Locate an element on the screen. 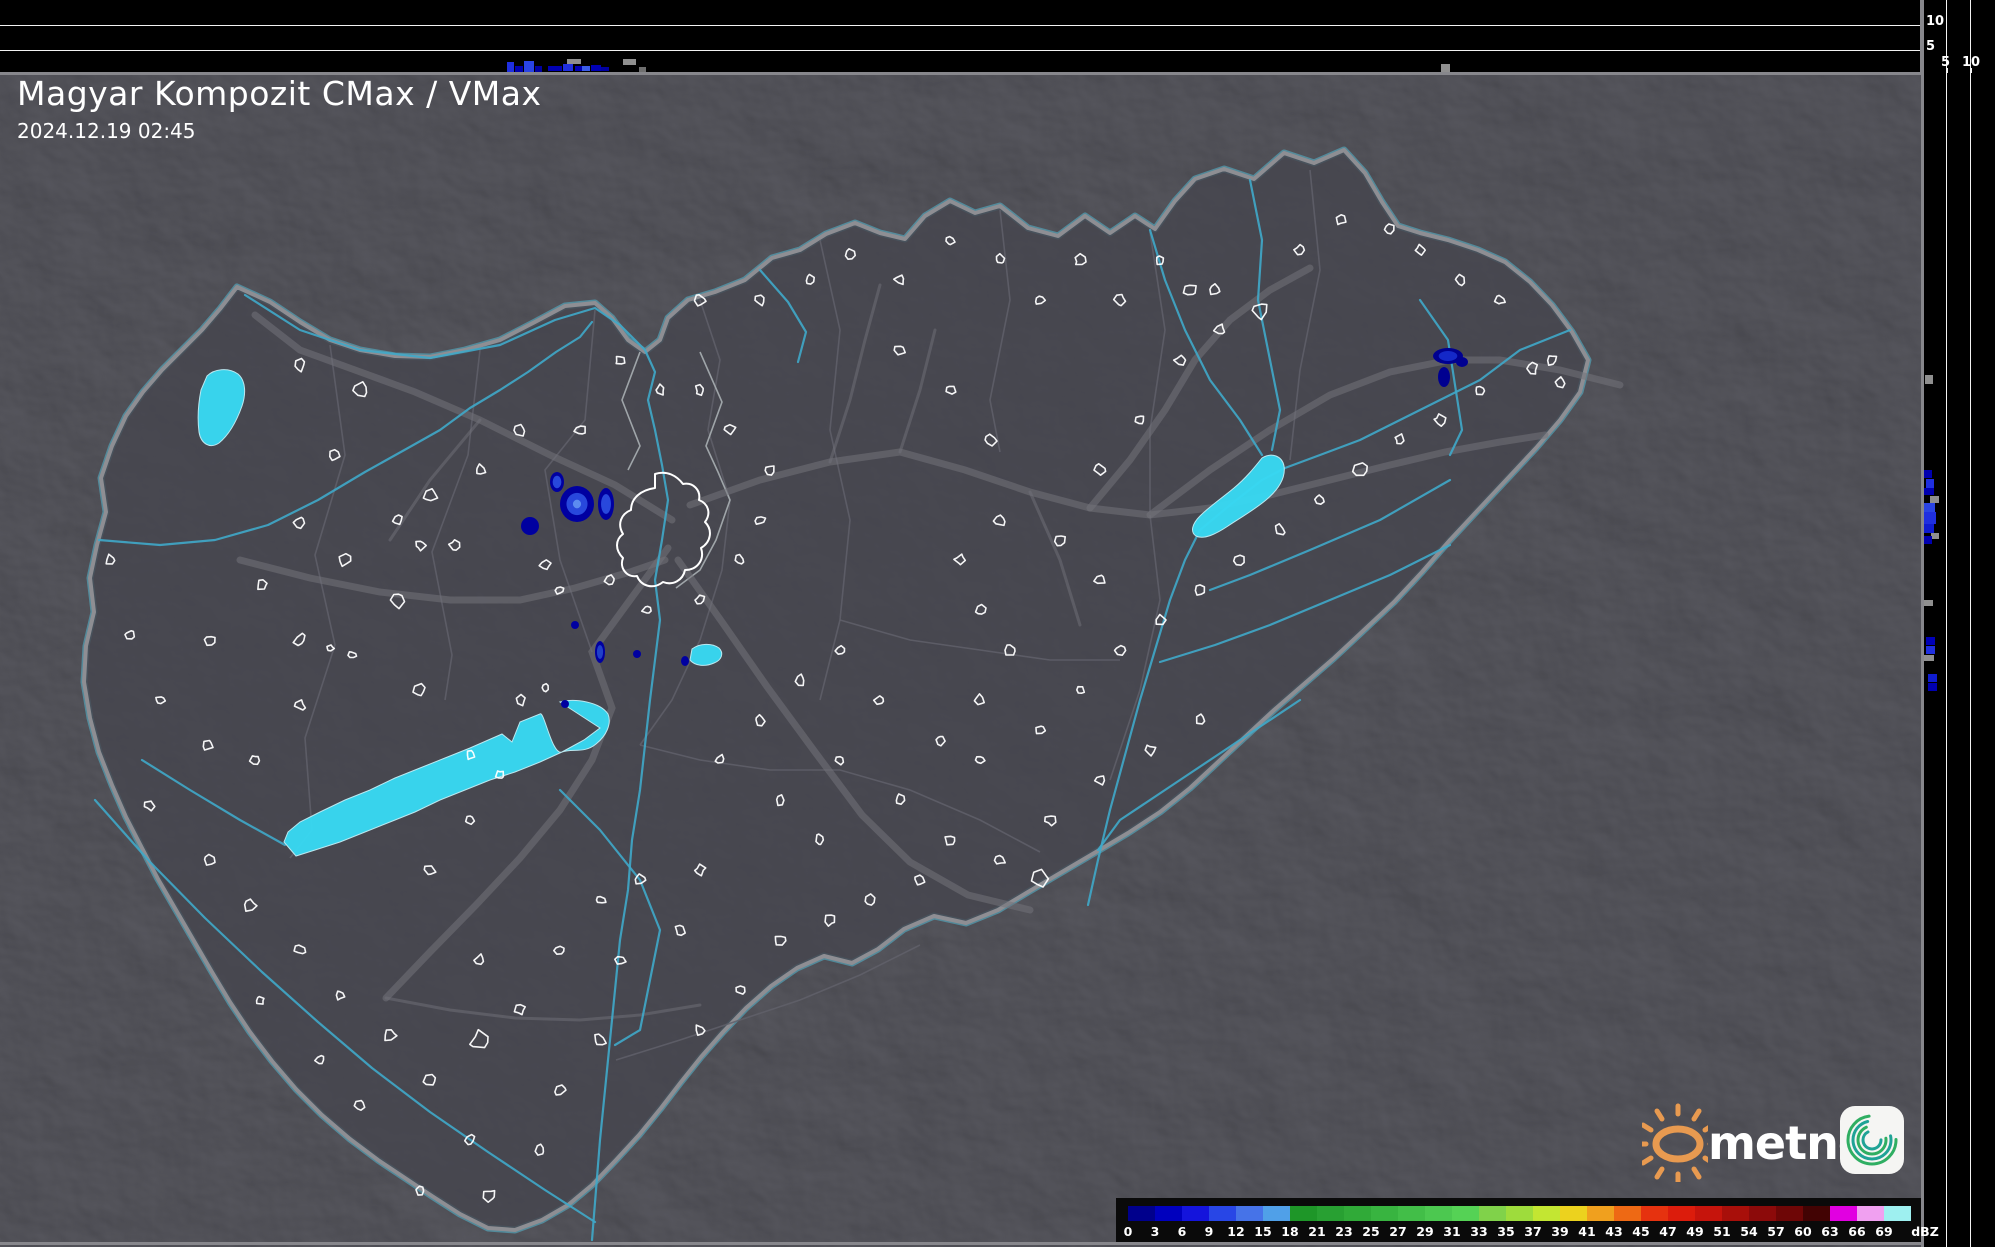 The height and width of the screenshot is (1247, 1995). spiral-icon is located at coordinates (1872, 1140).